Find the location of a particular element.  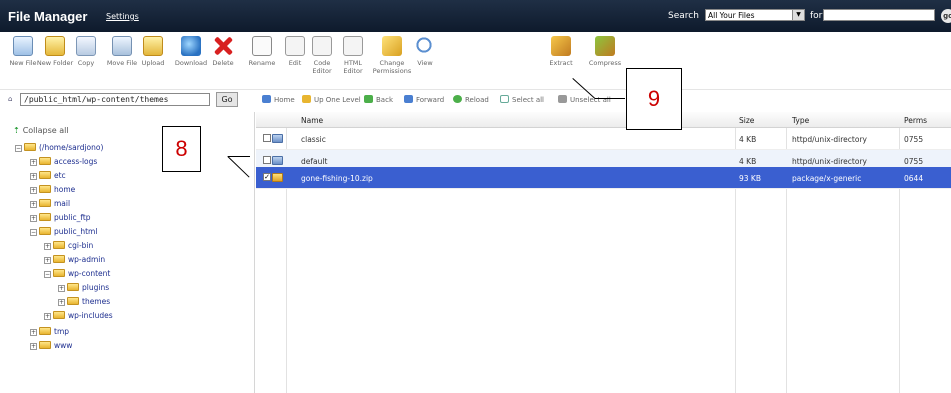

view-button: View is located at coordinates (425, 51).